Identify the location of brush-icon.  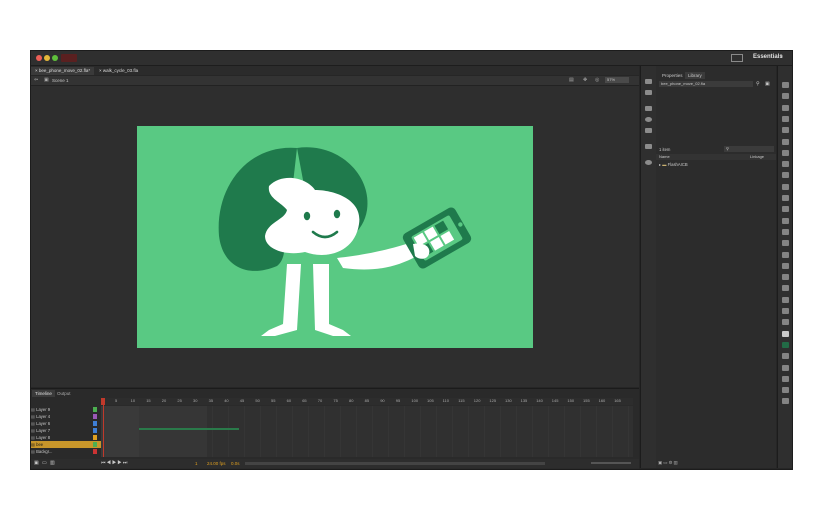
(785, 220).